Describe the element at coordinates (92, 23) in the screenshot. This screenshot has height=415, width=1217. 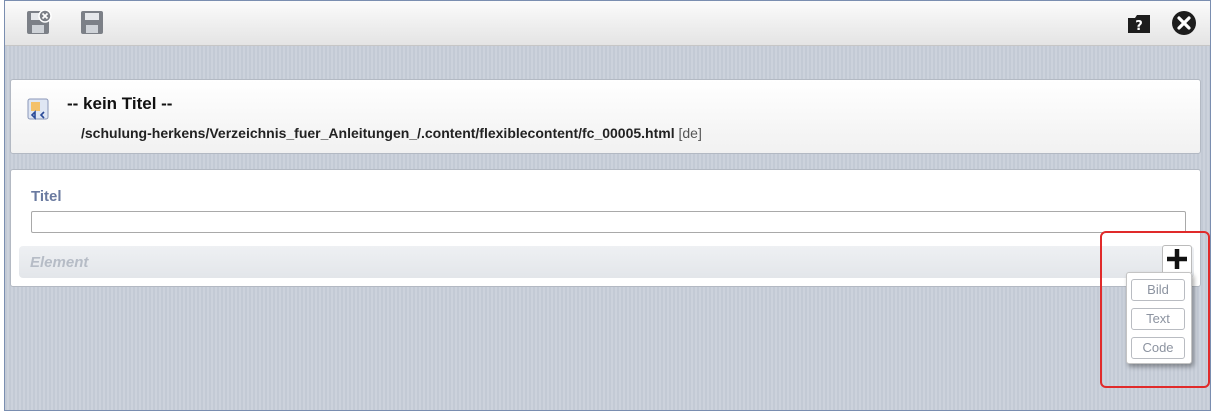
I see `save-icon` at that location.